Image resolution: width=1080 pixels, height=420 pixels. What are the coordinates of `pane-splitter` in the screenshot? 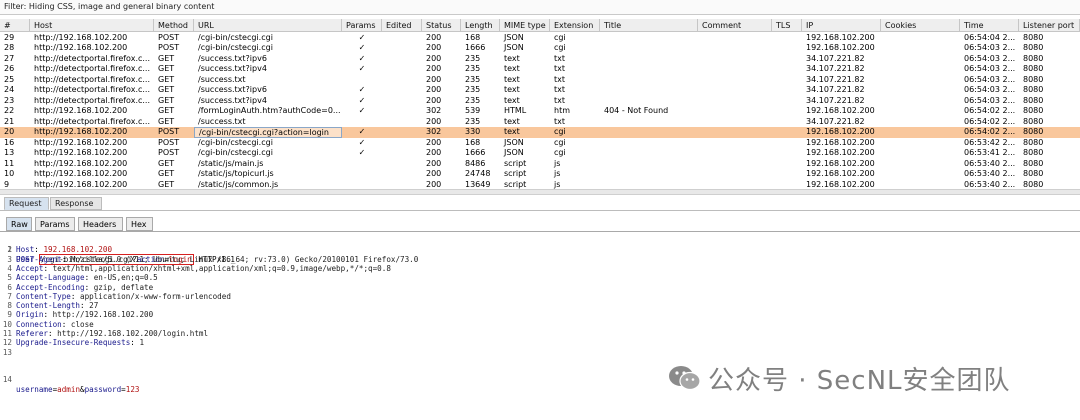 It's located at (540, 192).